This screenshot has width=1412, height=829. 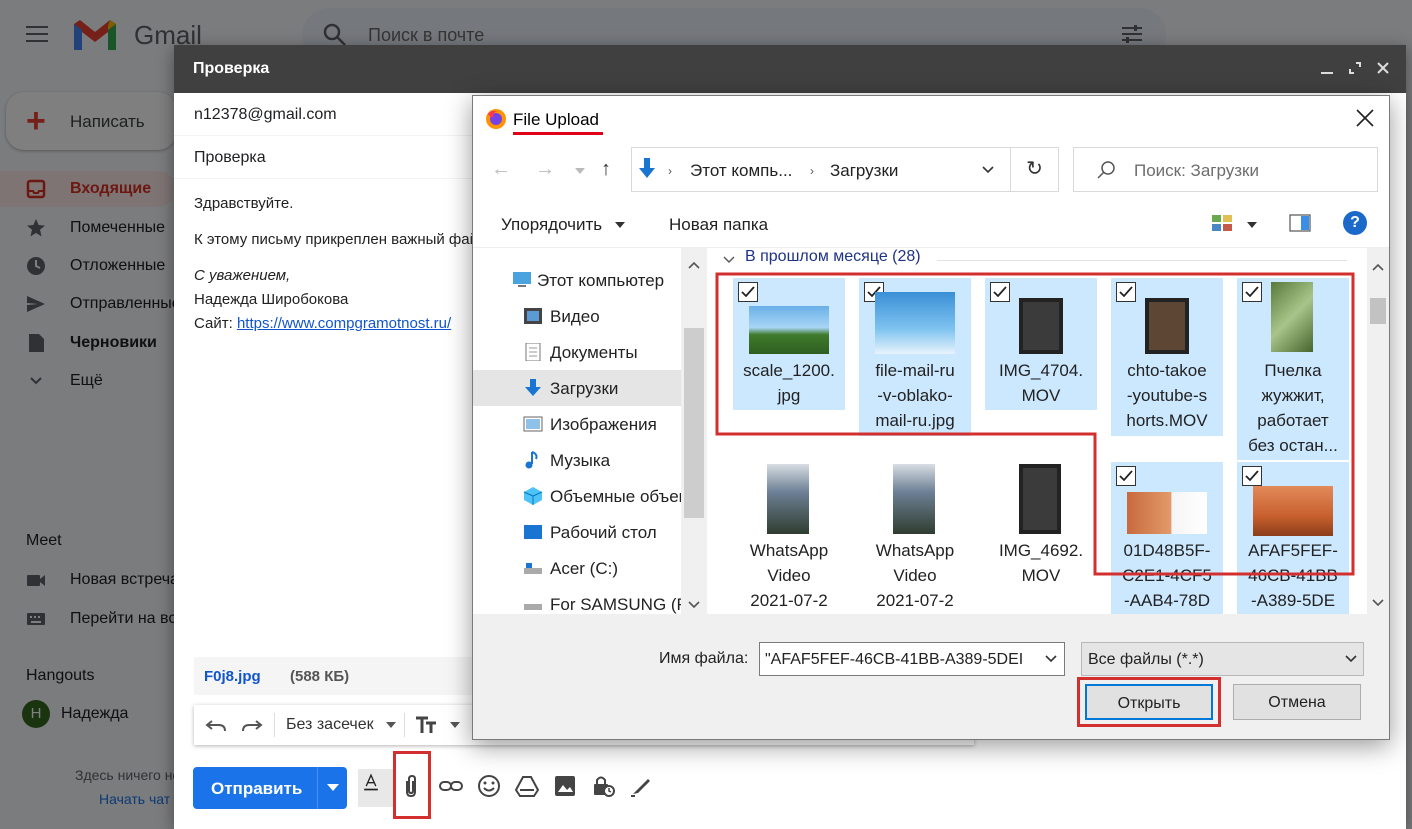 What do you see at coordinates (232, 676) in the screenshot?
I see `attachment-name: F0j8.jpg` at bounding box center [232, 676].